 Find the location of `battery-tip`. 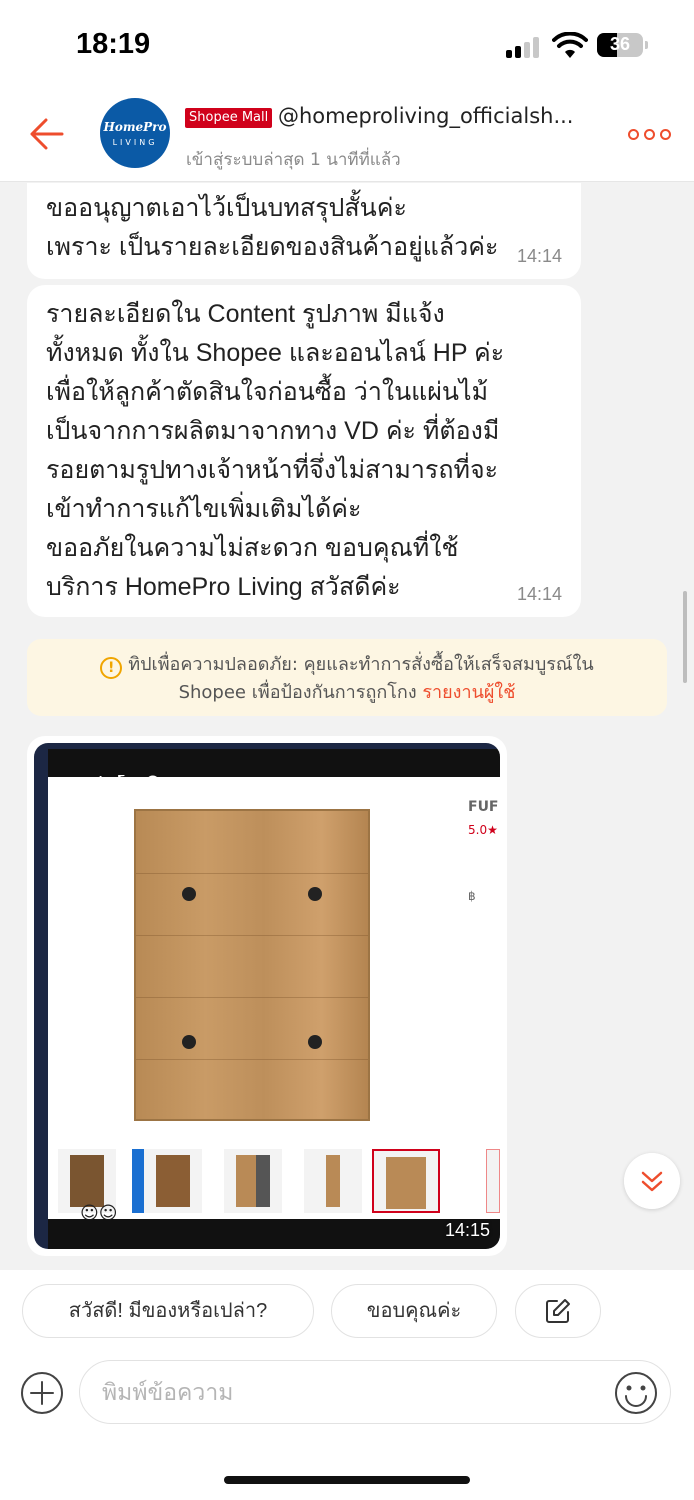

battery-tip is located at coordinates (646, 45).